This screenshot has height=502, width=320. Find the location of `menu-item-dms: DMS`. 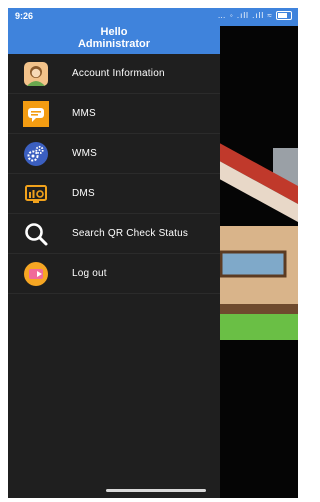

menu-item-dms: DMS is located at coordinates (114, 194).